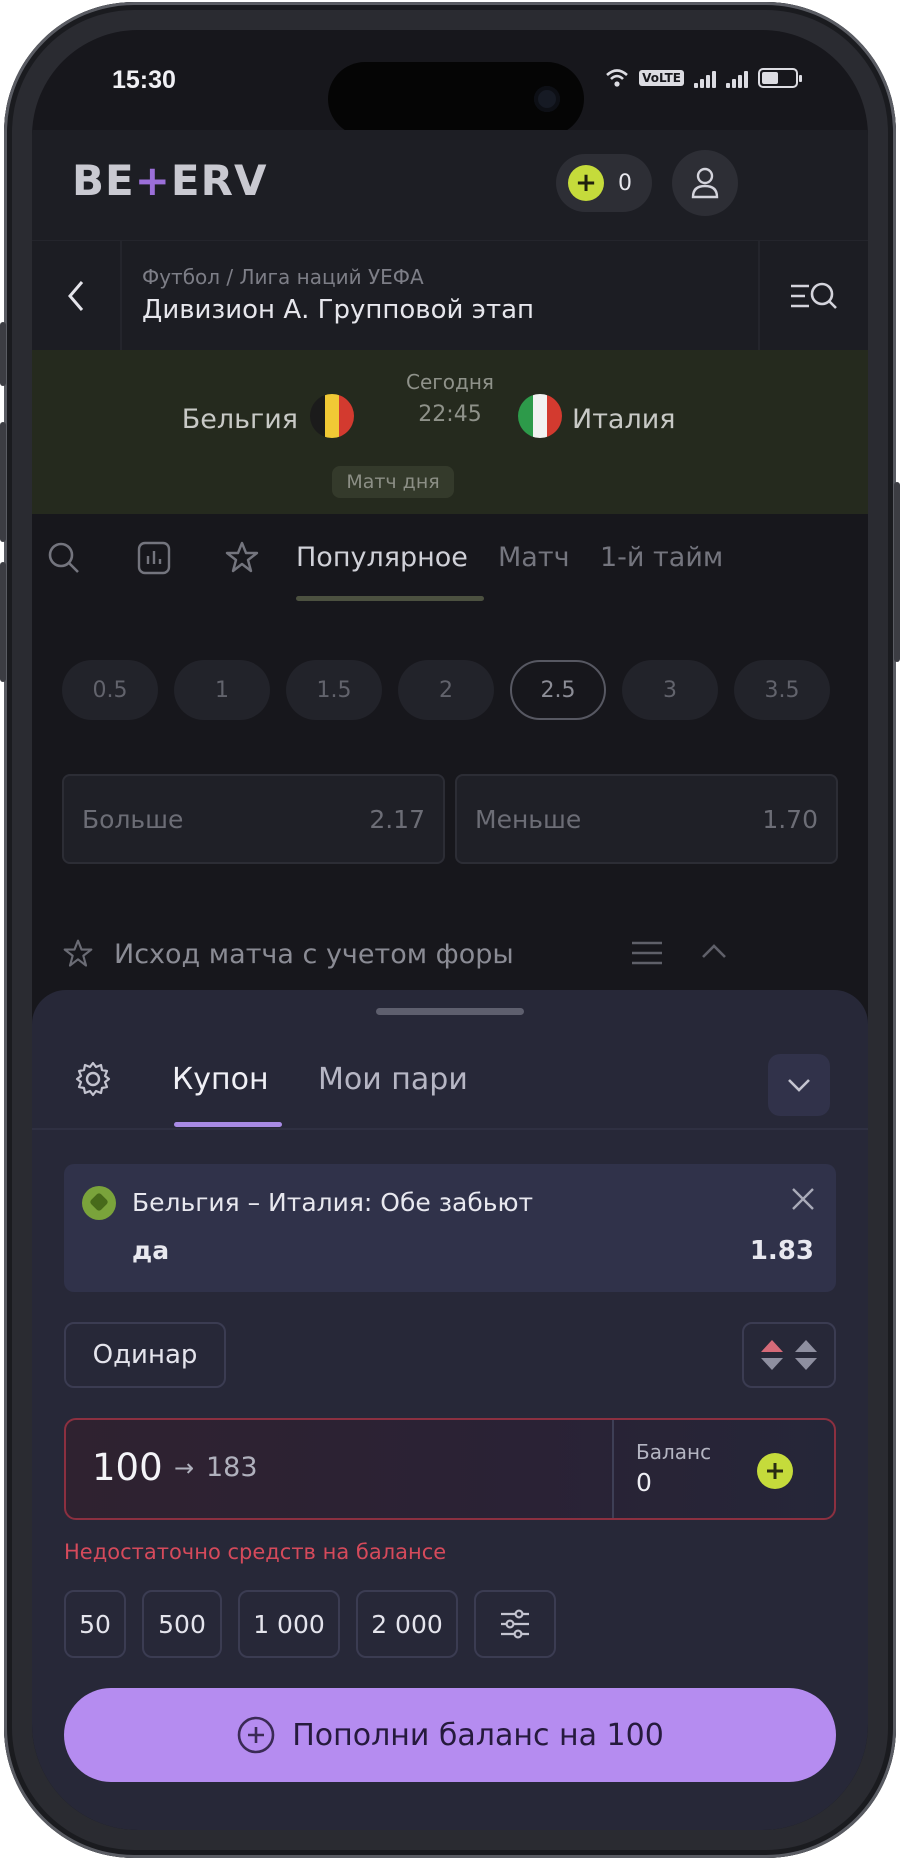 The image size is (900, 1860). I want to click on total-chips: 0.5 1 1.5 2 2.5 3 3.5, so click(446, 690).